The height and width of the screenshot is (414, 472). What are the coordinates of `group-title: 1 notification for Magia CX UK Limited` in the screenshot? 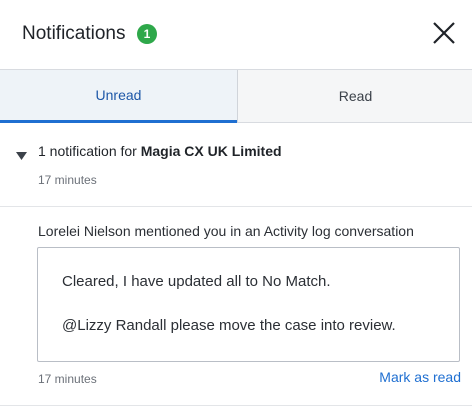 It's located at (160, 151).